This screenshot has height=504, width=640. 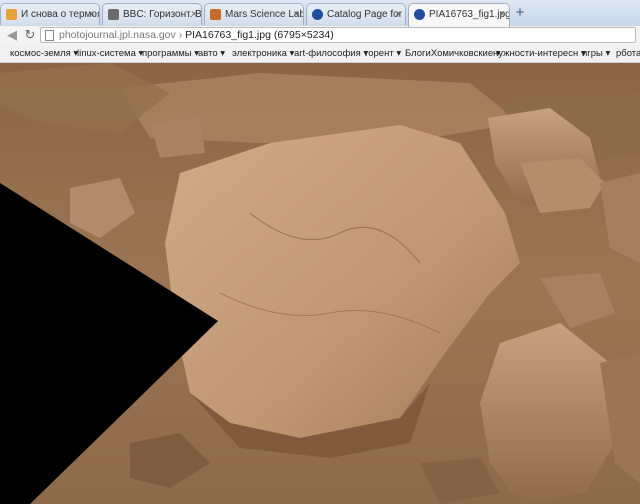 I want to click on bookmark-folder-art: art-философия ▾, so click(x=331, y=53).